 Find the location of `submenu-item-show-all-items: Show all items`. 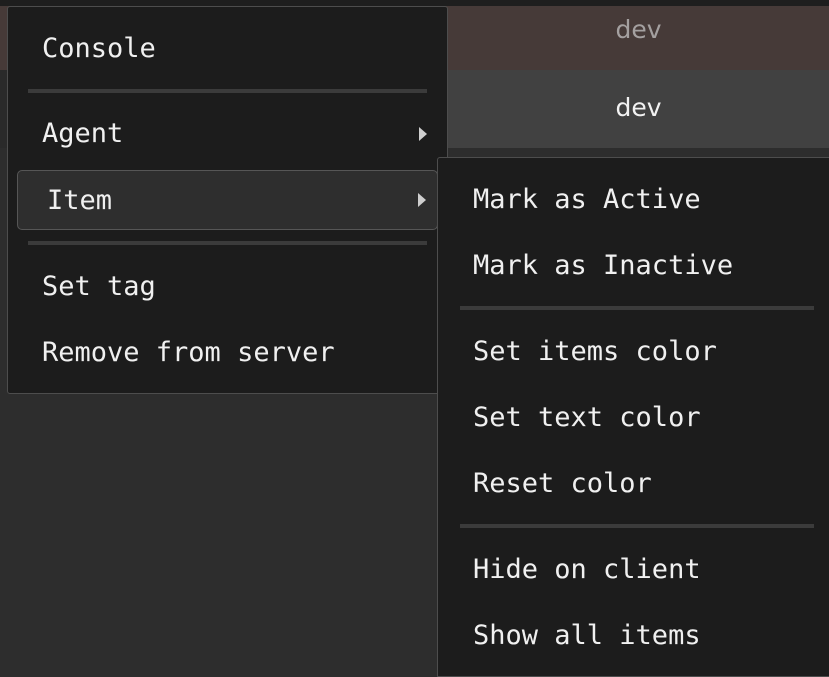

submenu-item-show-all-items: Show all items is located at coordinates (633, 636).